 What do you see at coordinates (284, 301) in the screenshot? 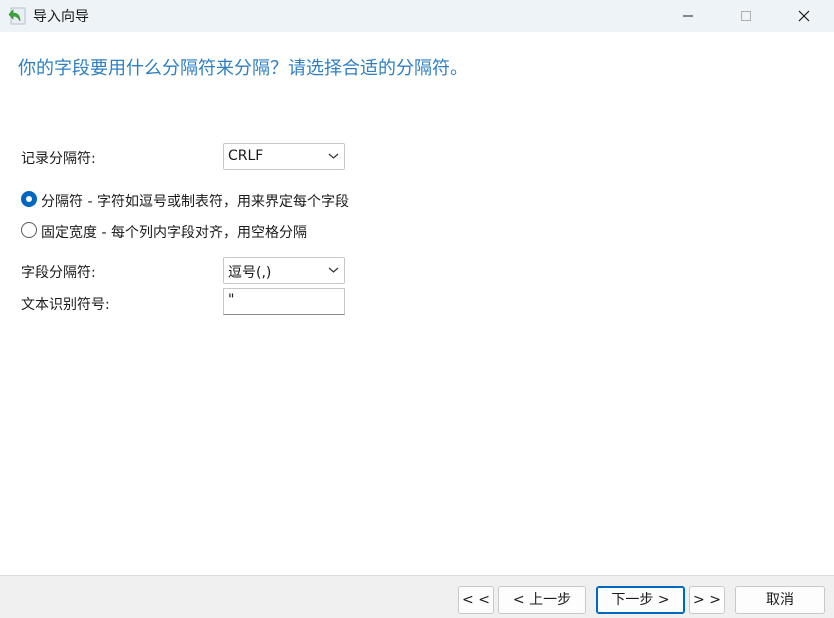
I see `text-qualifier-input: "` at bounding box center [284, 301].